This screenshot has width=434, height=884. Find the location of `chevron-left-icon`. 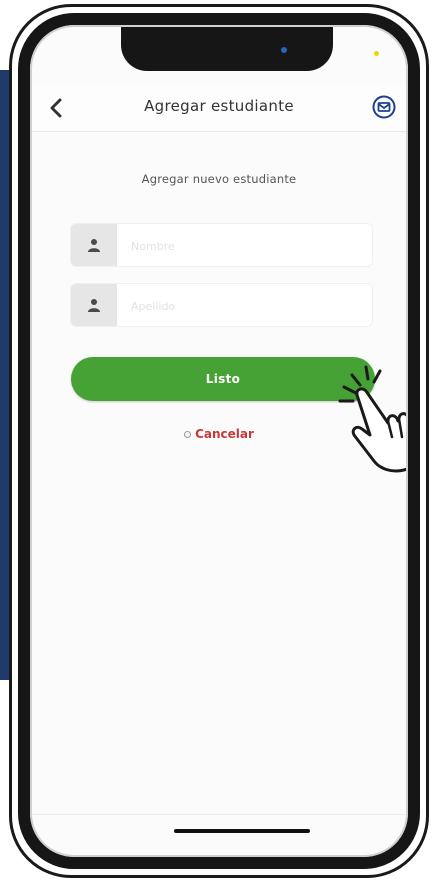

chevron-left-icon is located at coordinates (56, 108).